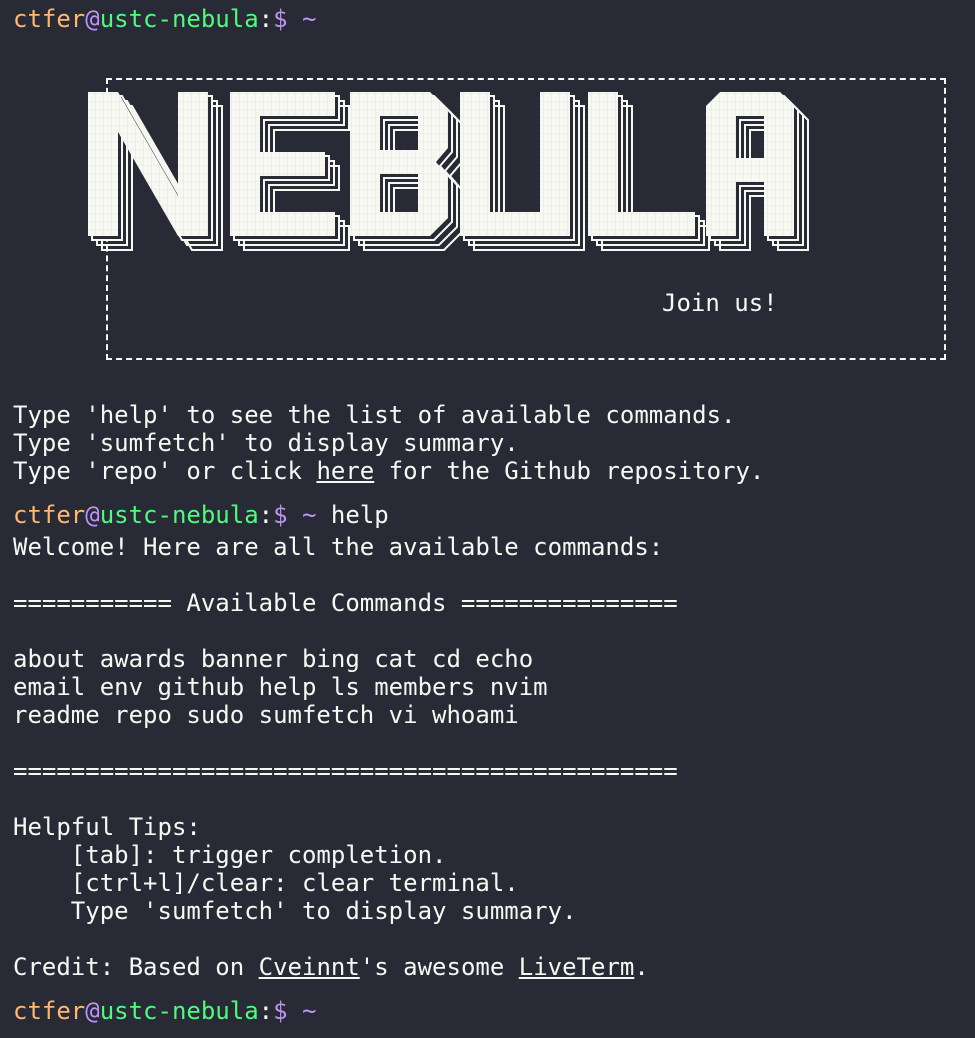 This screenshot has height=1038, width=975. What do you see at coordinates (107, 827) in the screenshot?
I see `tips-title: Helpful Tips:` at bounding box center [107, 827].